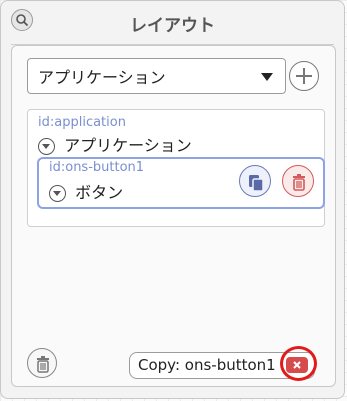  I want to click on node-id-label: id:ons-button1, so click(97, 167).